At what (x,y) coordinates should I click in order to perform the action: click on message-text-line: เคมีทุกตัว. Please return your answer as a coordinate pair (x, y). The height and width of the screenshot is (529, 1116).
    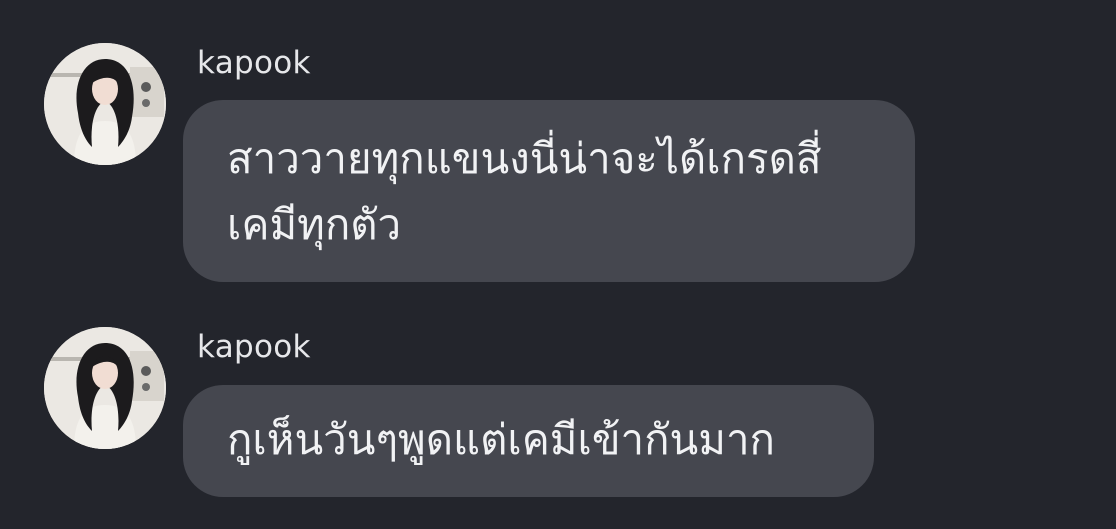
    Looking at the image, I should click on (314, 224).